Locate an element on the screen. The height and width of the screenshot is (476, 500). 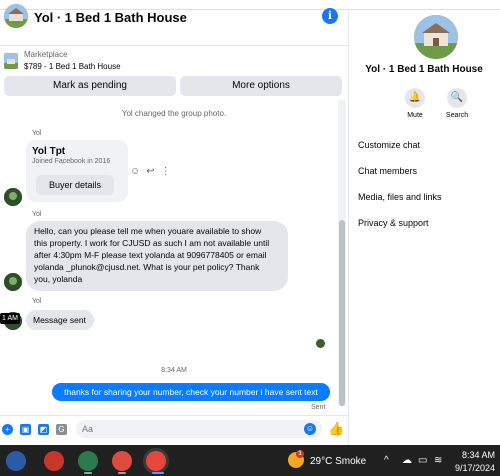
scrollbar-thumb is located at coordinates (342, 313).